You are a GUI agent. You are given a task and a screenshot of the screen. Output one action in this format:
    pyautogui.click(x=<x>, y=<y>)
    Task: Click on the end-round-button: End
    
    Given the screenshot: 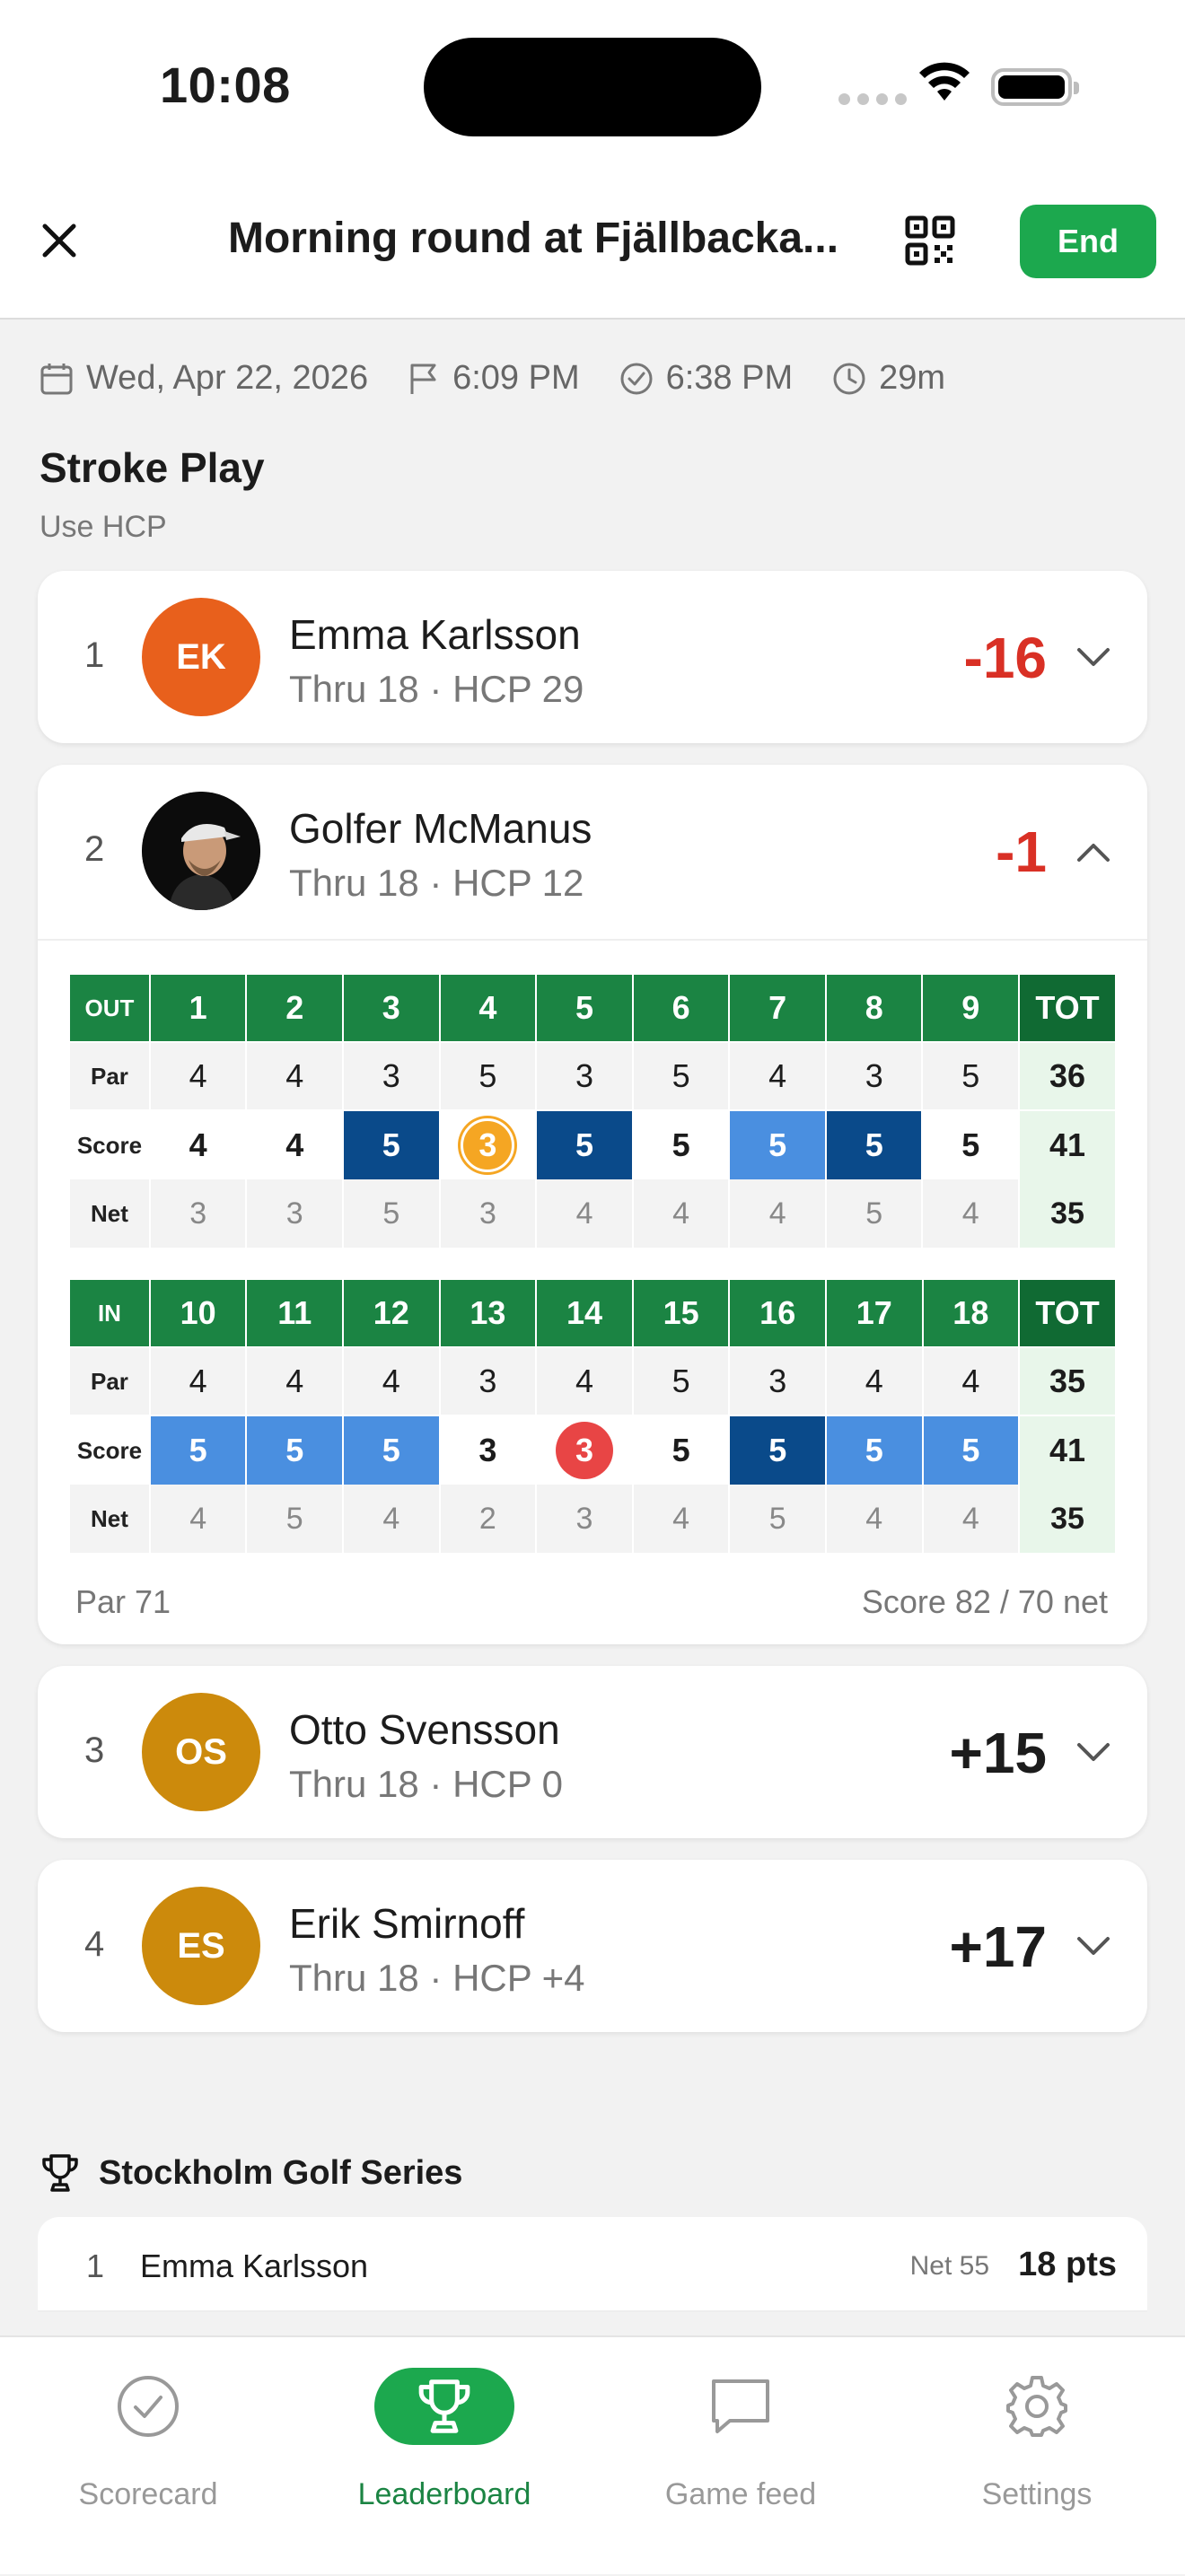 What is the action you would take?
    pyautogui.click(x=1088, y=241)
    